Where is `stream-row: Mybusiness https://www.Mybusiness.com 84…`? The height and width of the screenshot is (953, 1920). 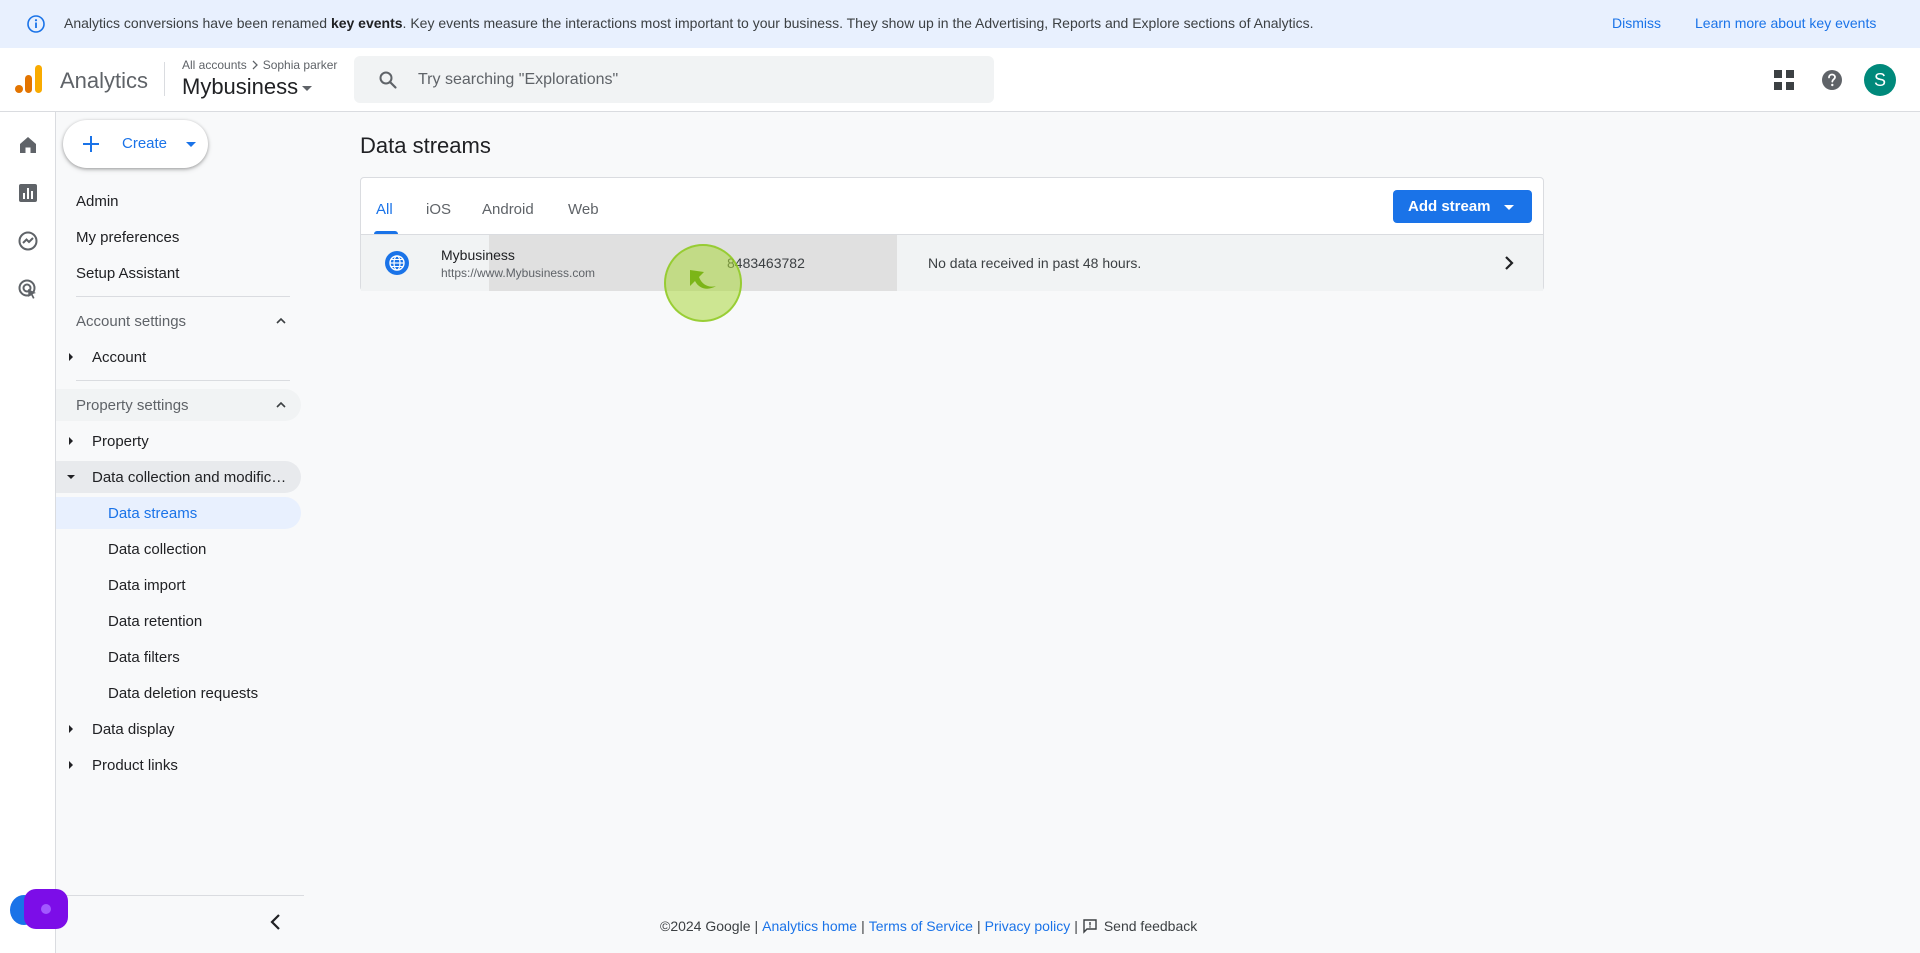
stream-row: Mybusiness https://www.Mybusiness.com 84… is located at coordinates (952, 263).